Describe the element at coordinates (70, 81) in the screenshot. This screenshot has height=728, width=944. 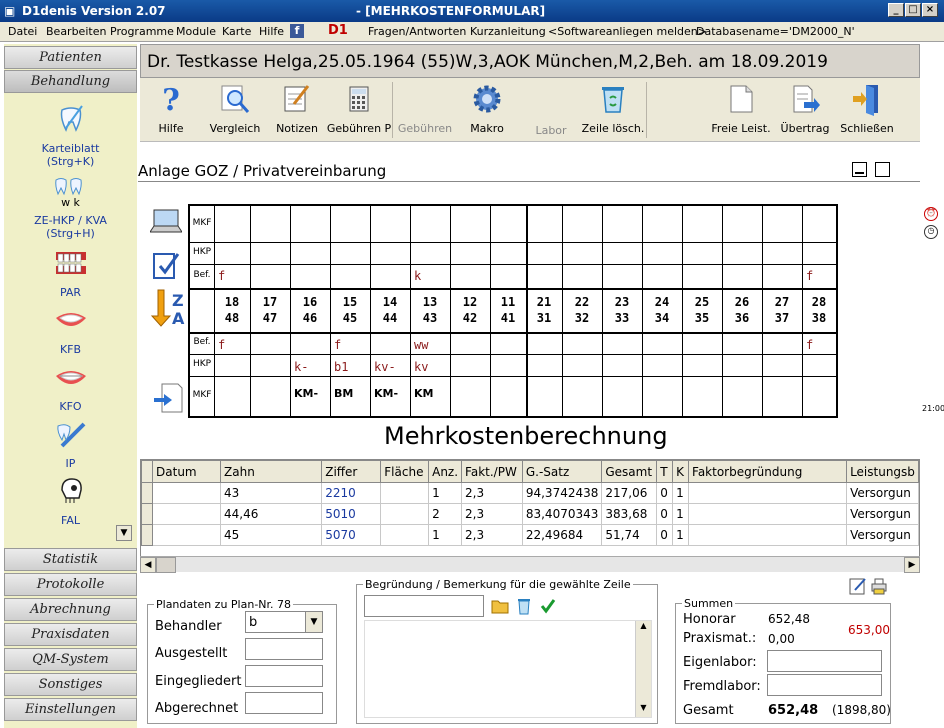
I see `sidebar-behandlung: Behandlung` at that location.